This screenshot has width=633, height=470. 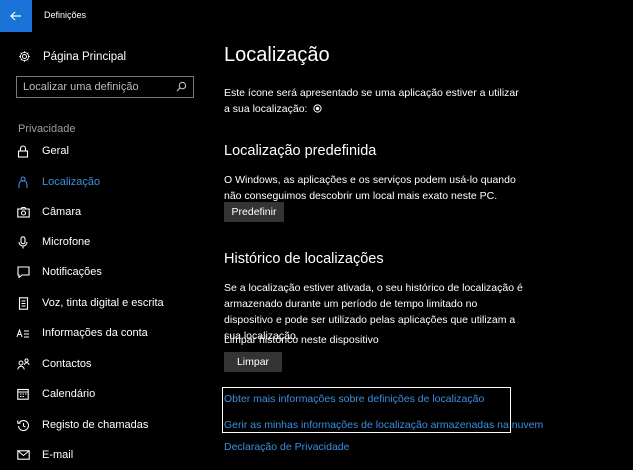 I want to click on section-label-privacy: Privacidade, so click(x=47, y=129).